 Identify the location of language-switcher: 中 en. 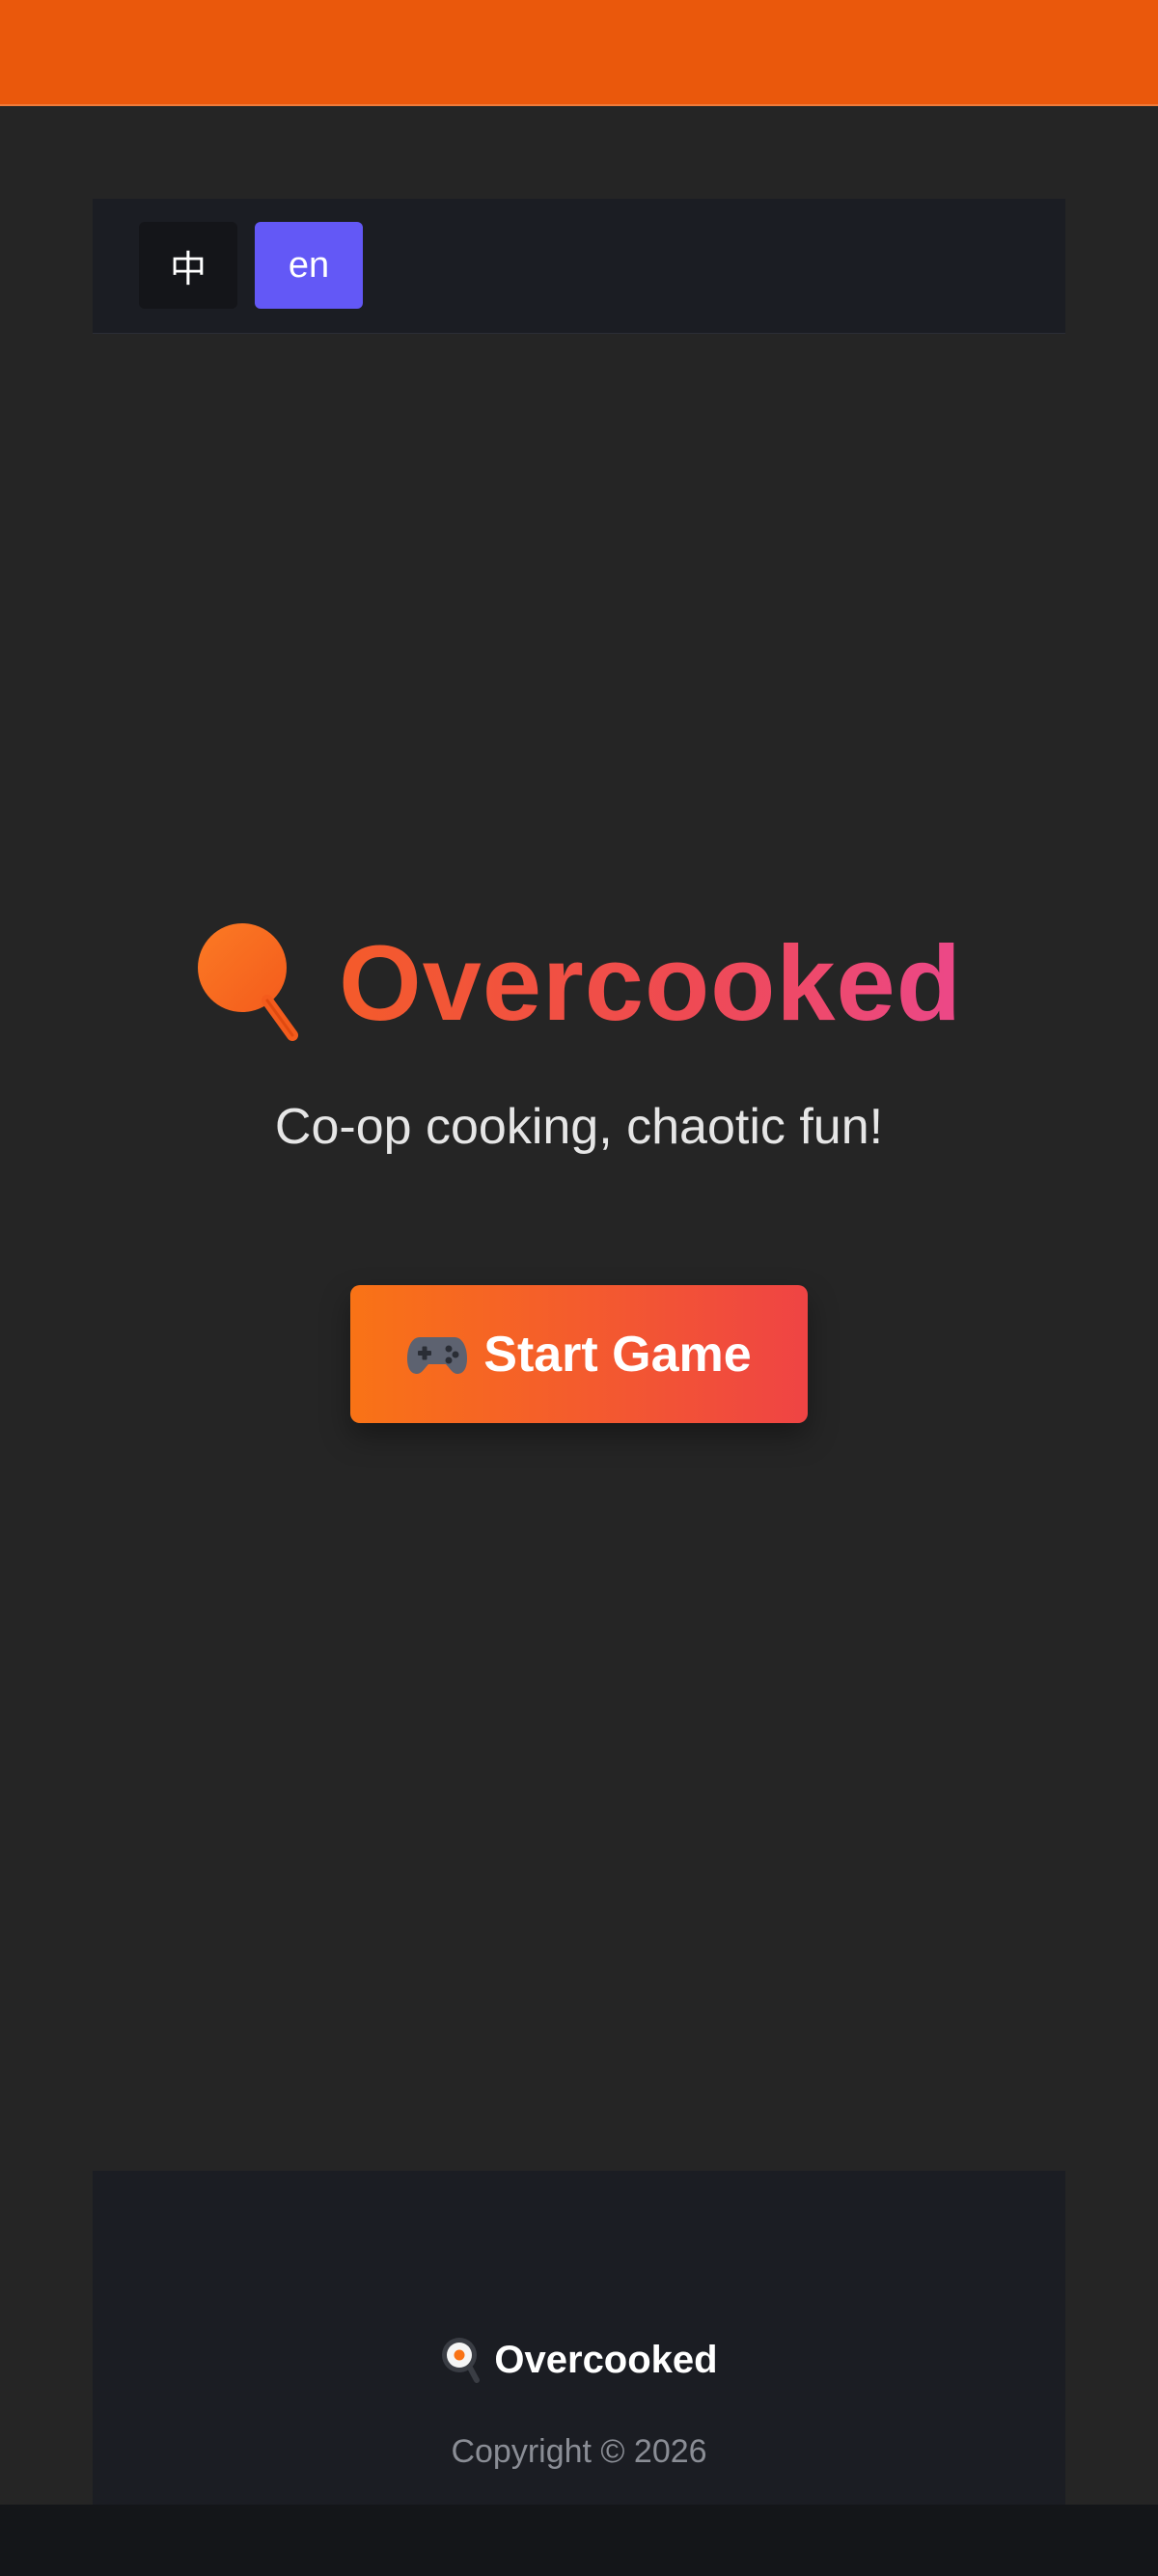
(579, 267).